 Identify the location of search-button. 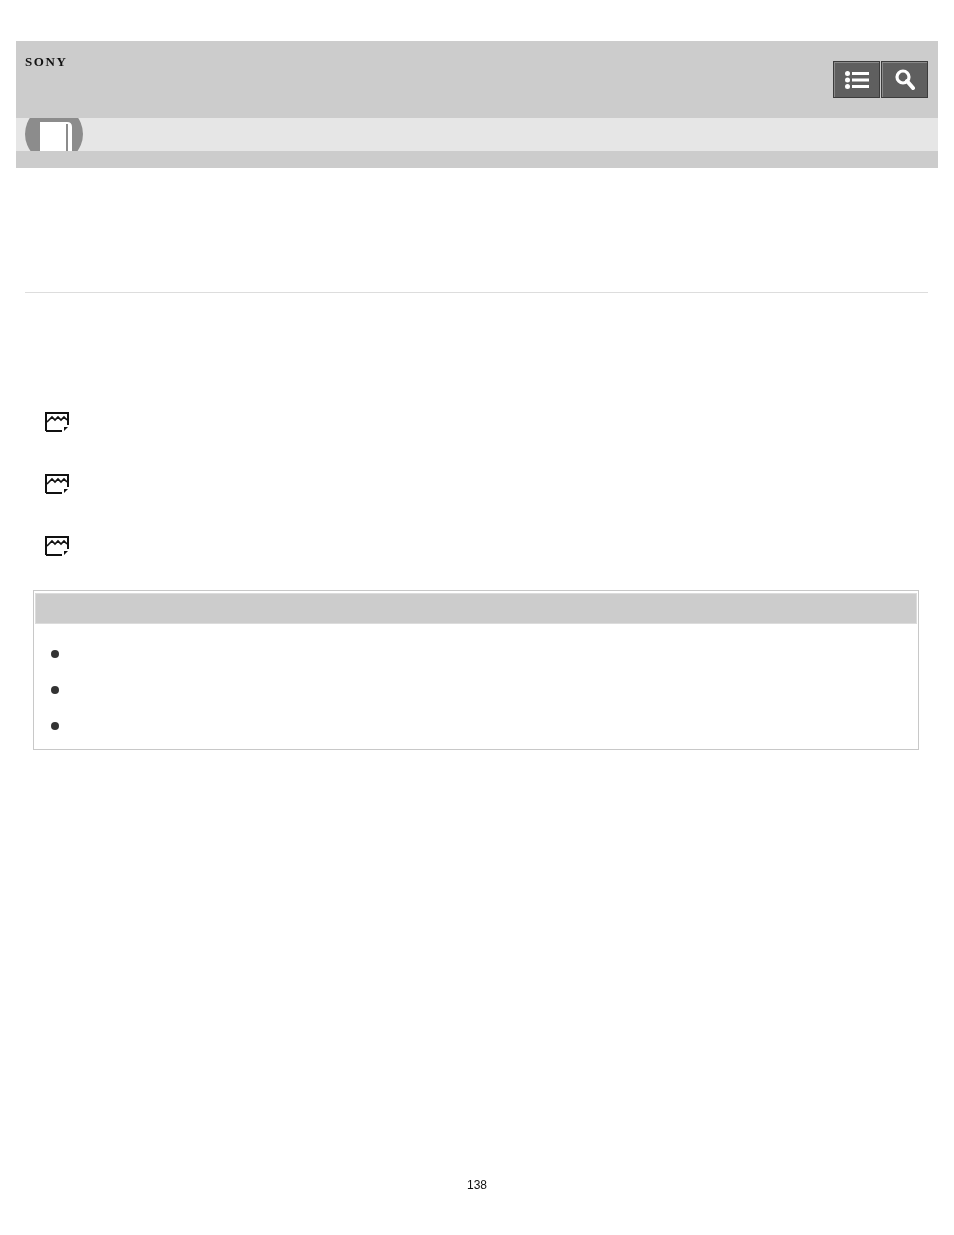
(904, 79).